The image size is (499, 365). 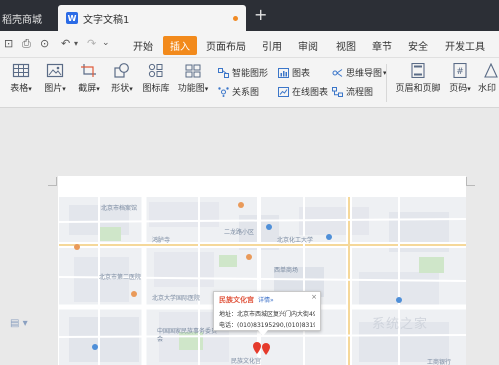 I want to click on site-watermark: 系统之家, so click(x=400, y=324).